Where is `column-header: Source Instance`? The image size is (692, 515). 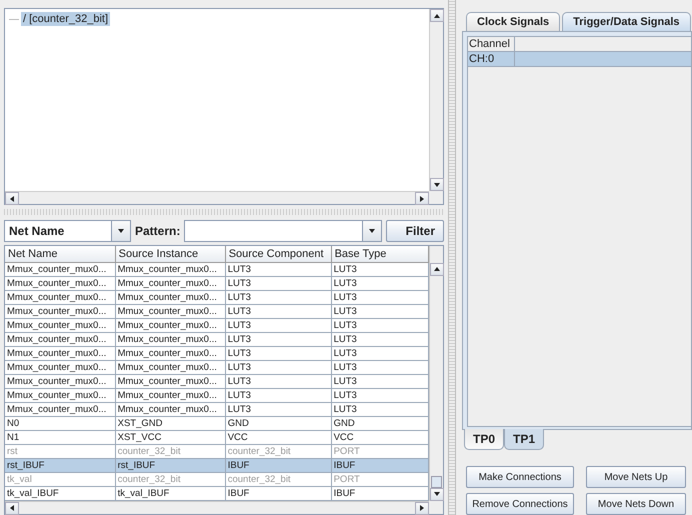 column-header: Source Instance is located at coordinates (170, 254).